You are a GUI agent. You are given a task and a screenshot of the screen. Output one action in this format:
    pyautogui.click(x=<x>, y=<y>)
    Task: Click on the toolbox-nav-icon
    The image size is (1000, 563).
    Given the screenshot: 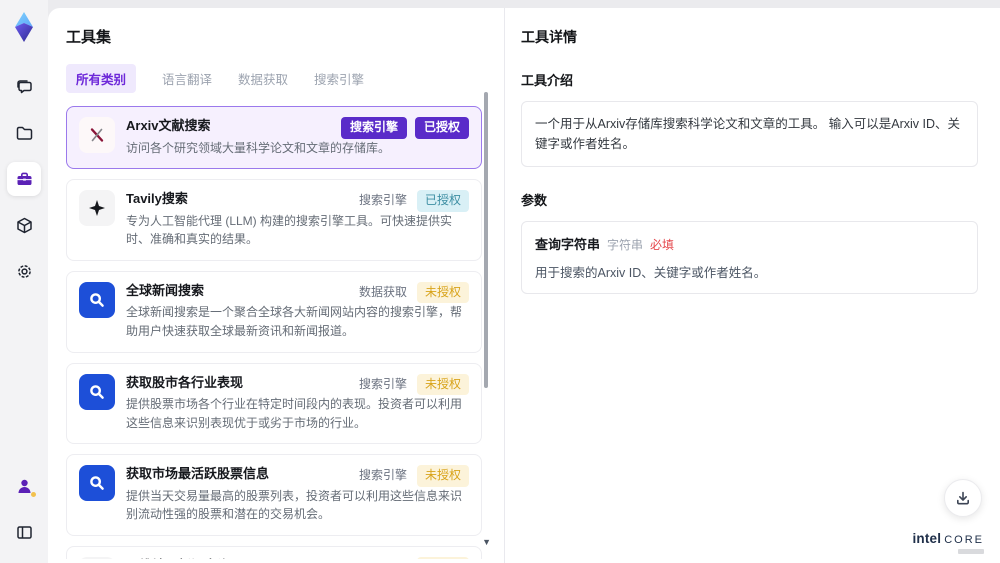 What is the action you would take?
    pyautogui.click(x=24, y=179)
    